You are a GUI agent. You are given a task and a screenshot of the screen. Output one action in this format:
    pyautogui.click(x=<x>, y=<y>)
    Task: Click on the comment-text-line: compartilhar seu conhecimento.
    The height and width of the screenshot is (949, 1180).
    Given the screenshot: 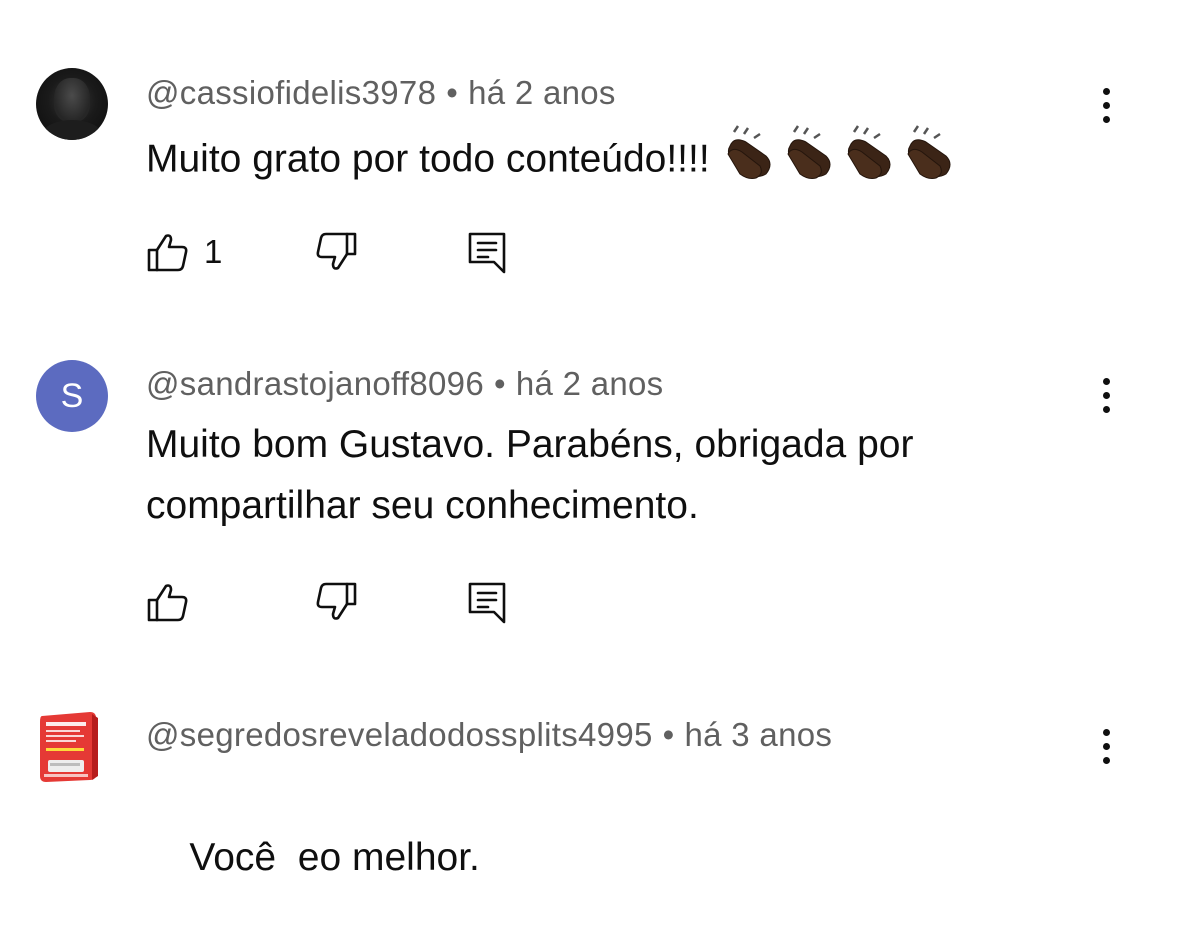 What is the action you would take?
    pyautogui.click(x=422, y=505)
    